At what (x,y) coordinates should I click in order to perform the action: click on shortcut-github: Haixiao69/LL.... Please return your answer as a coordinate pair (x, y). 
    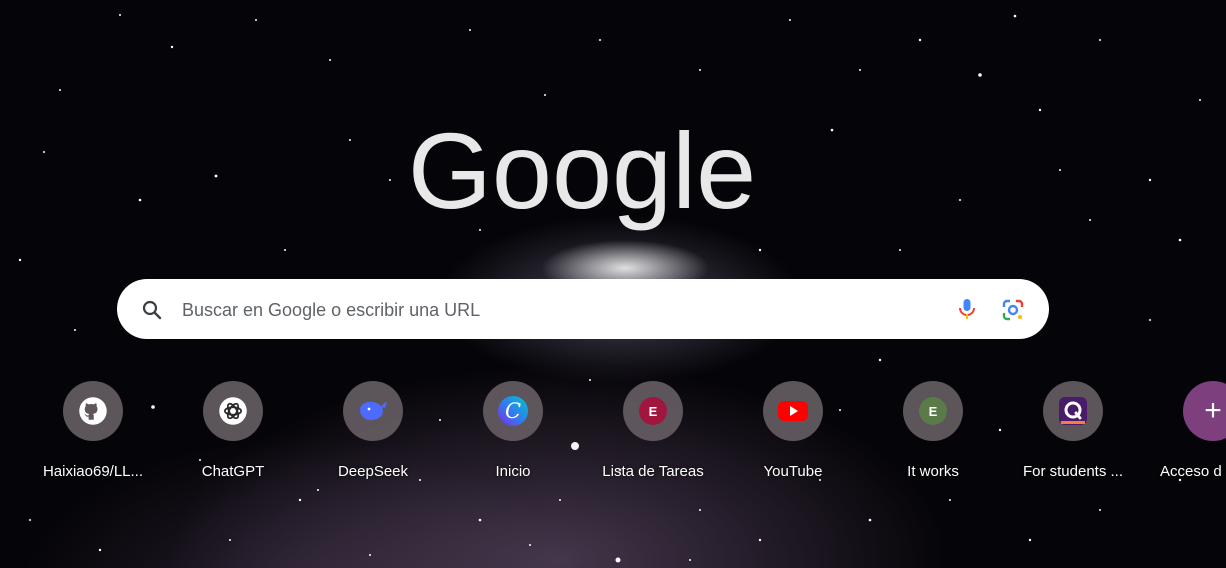
    Looking at the image, I should click on (93, 436).